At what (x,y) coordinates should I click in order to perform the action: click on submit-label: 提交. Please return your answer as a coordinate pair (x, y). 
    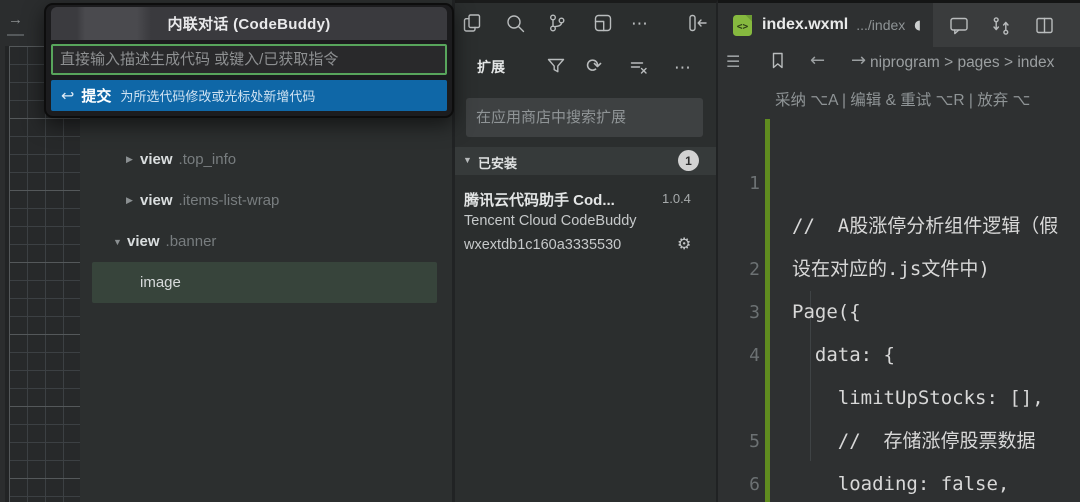
    Looking at the image, I should click on (96, 96).